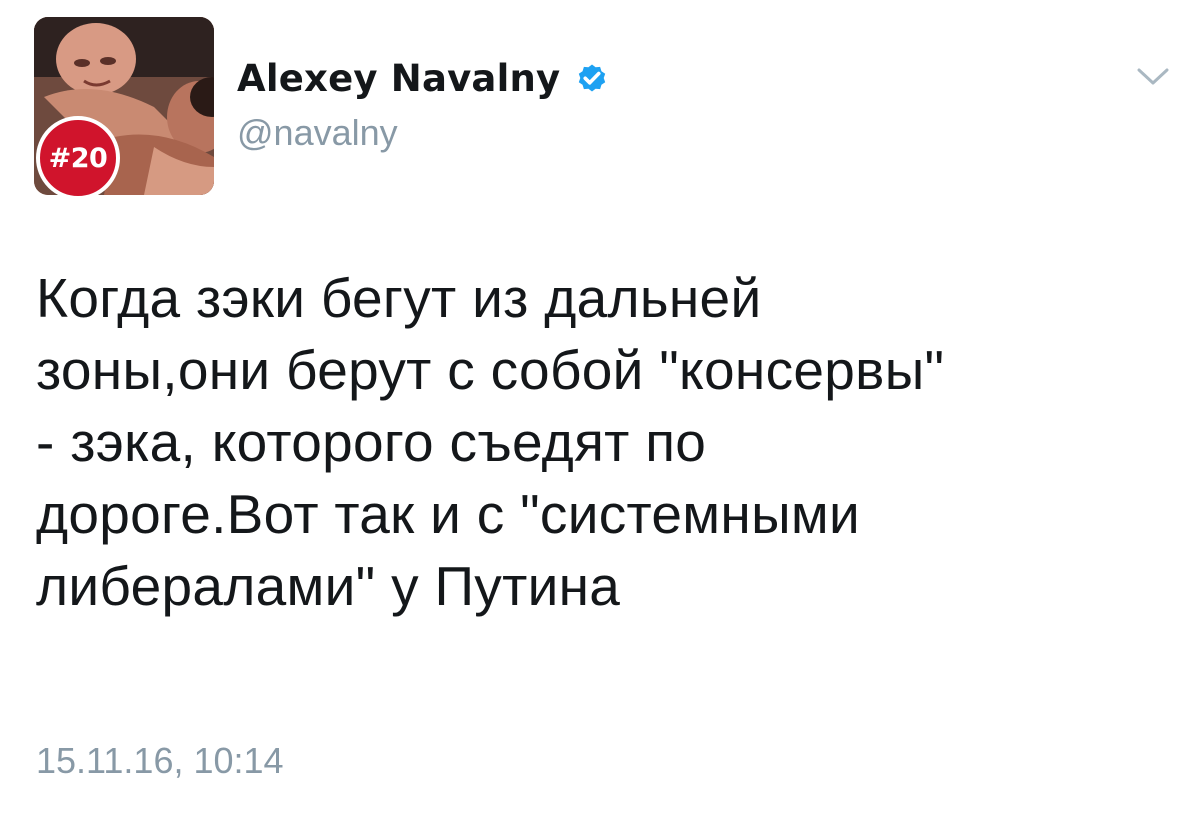 This screenshot has height=817, width=1200. What do you see at coordinates (398, 78) in the screenshot?
I see `author-display-name: Alexey Navalny` at bounding box center [398, 78].